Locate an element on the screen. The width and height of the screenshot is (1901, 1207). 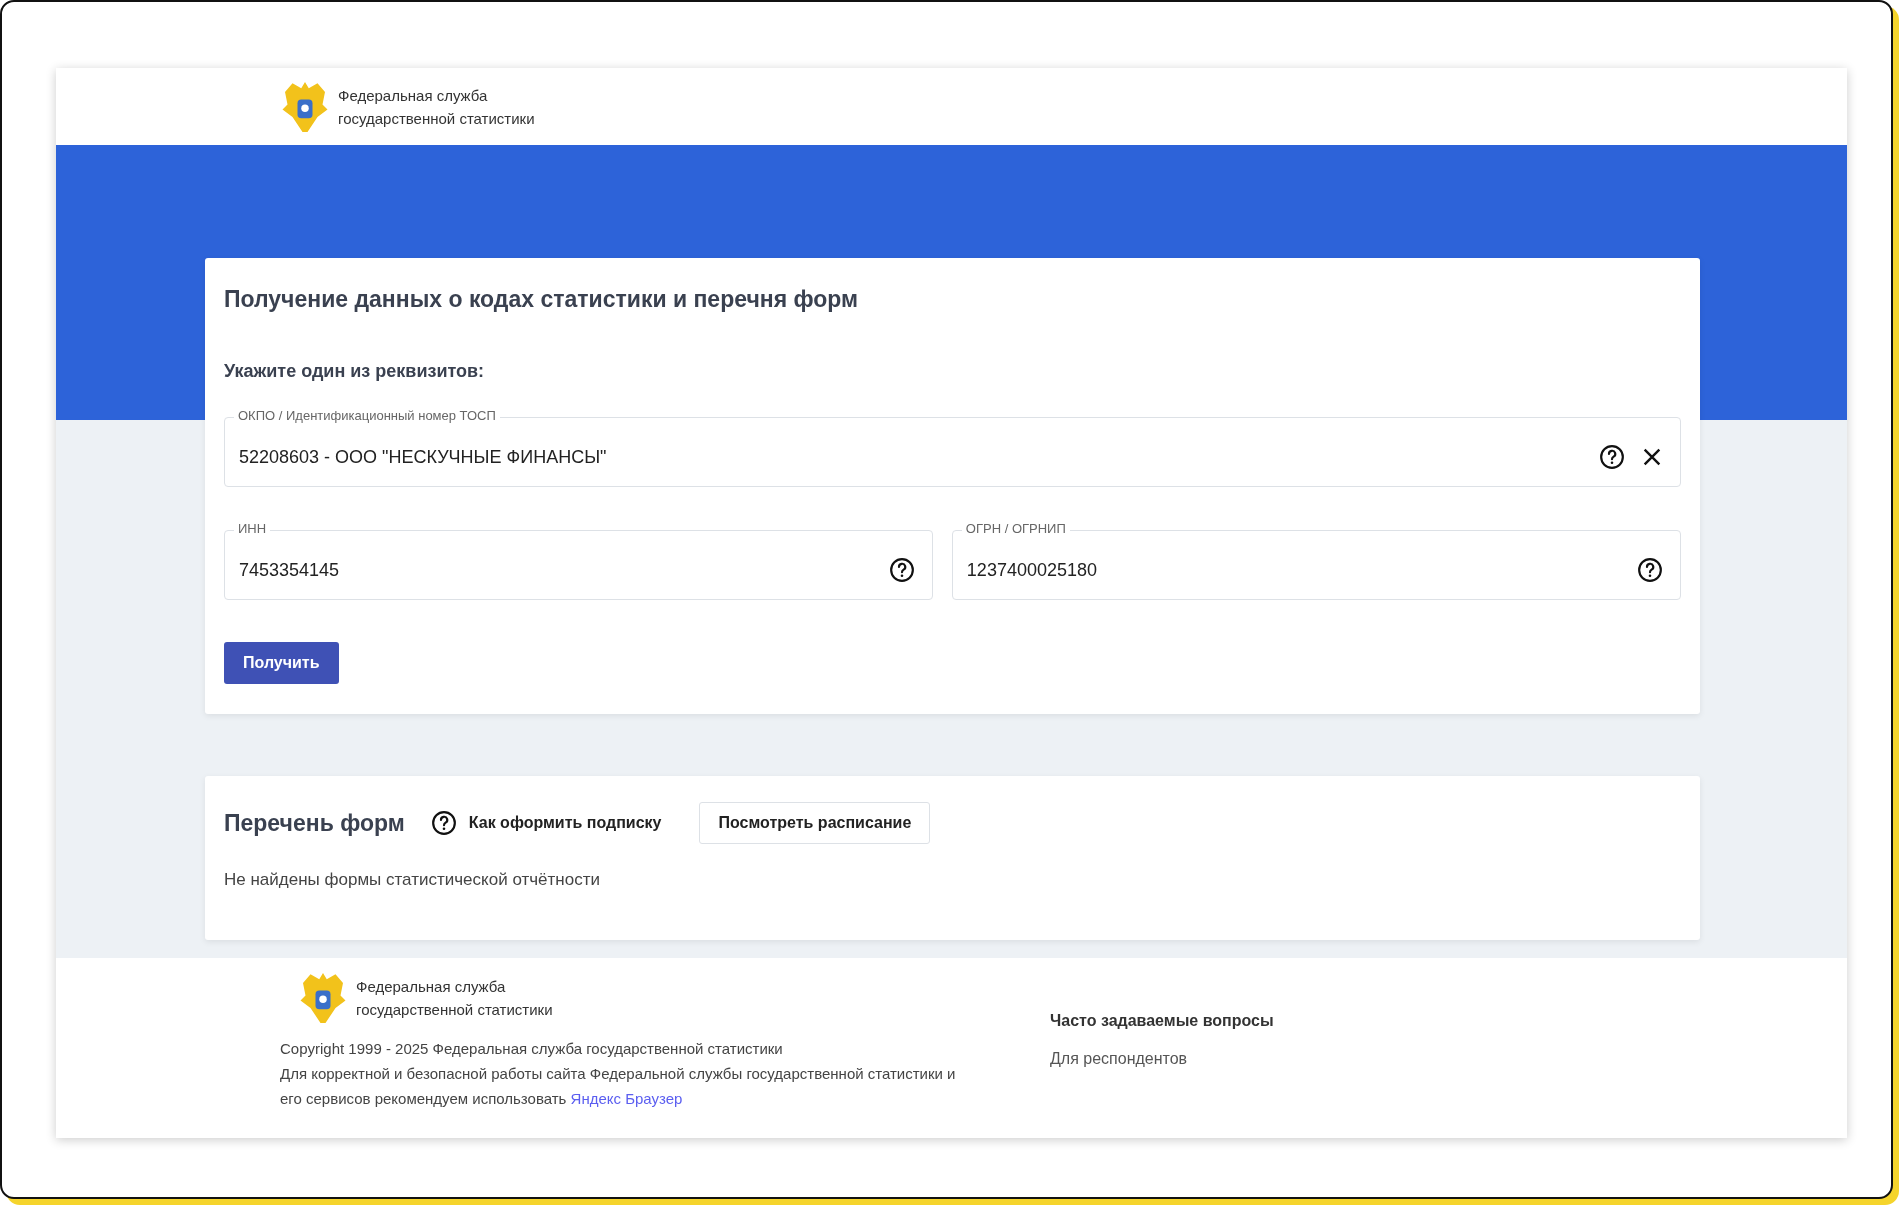
field-label: ОКПО / Идентификационный номер ТОСП is located at coordinates (367, 416).